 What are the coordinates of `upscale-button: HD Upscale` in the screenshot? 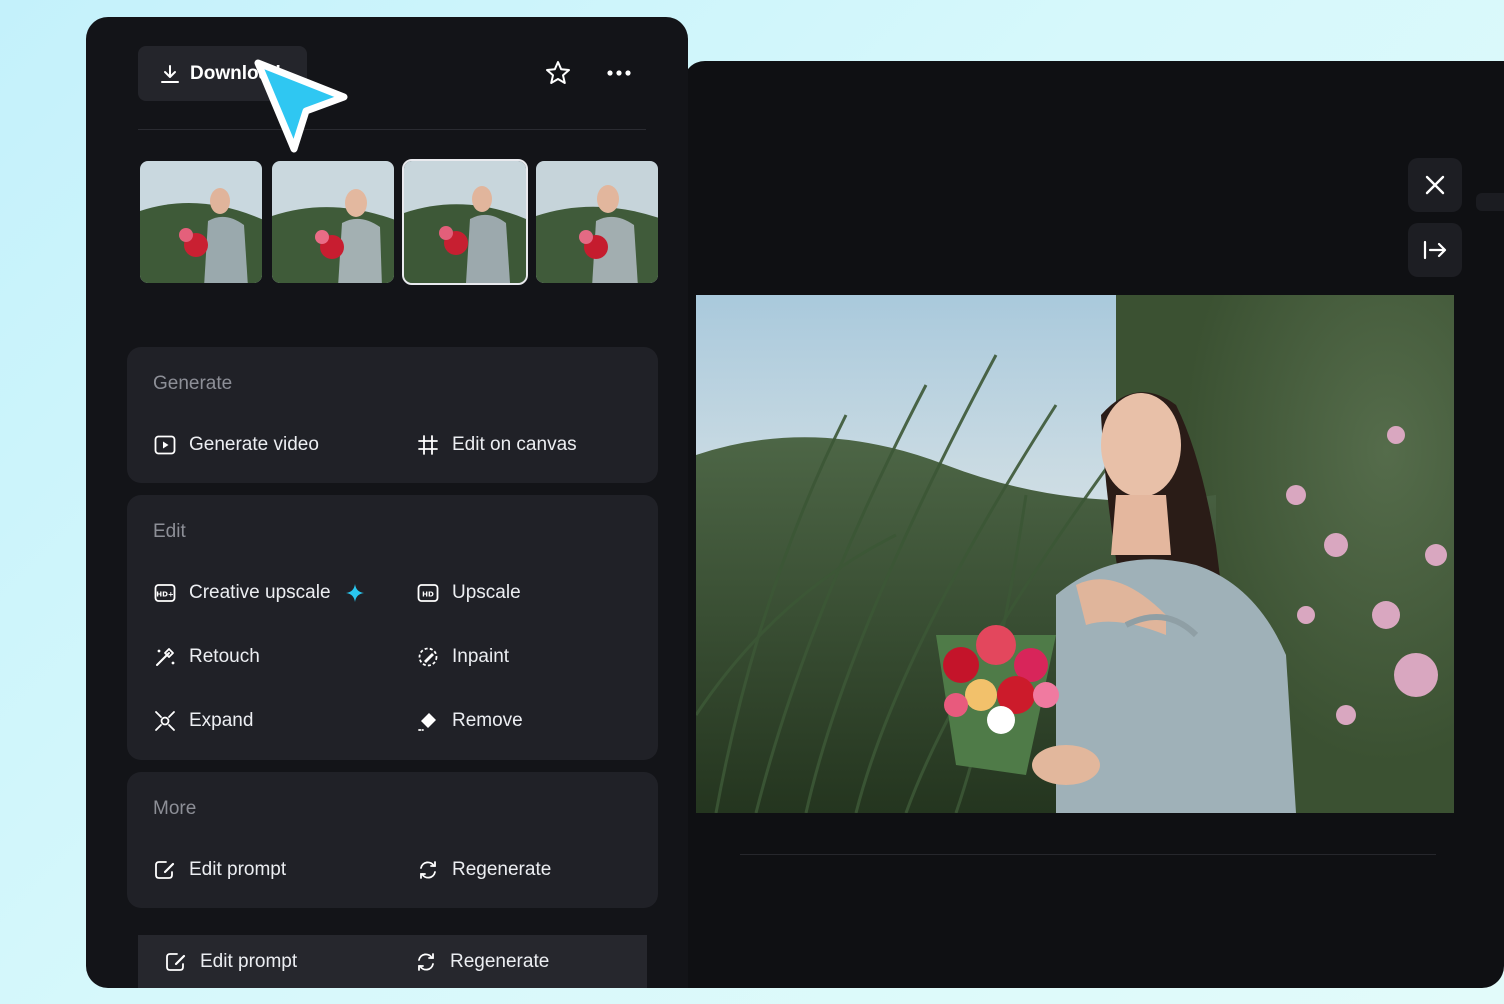 It's located at (468, 593).